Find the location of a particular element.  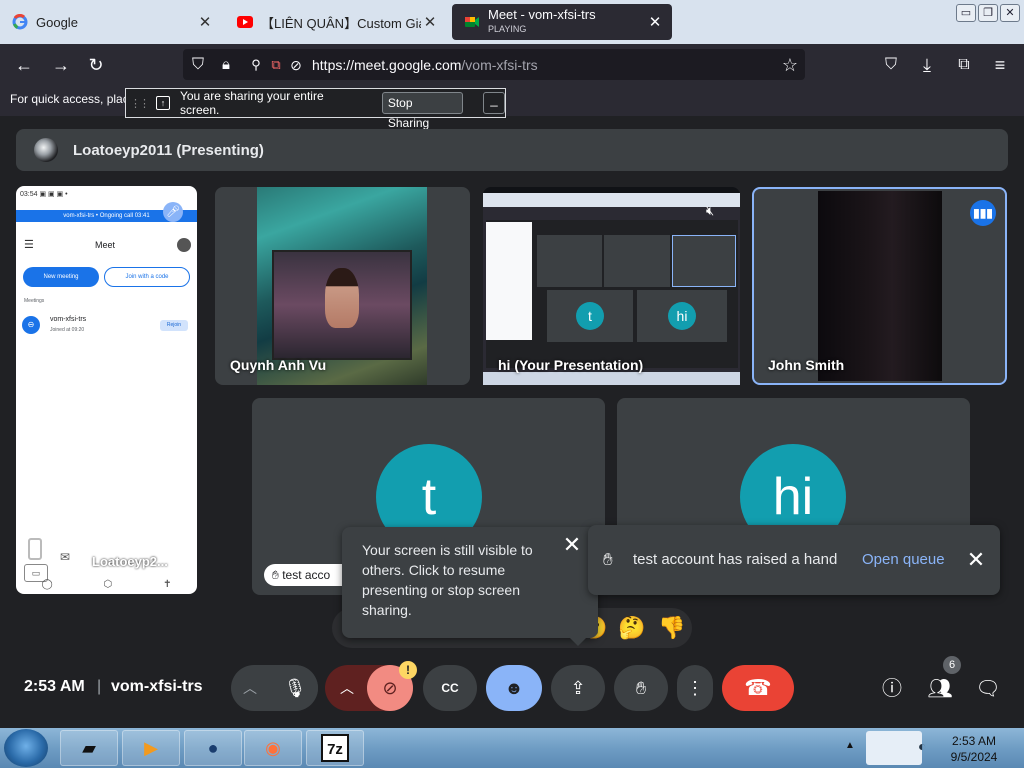

meeting-clock: 2:53 AM is located at coordinates (54, 686).